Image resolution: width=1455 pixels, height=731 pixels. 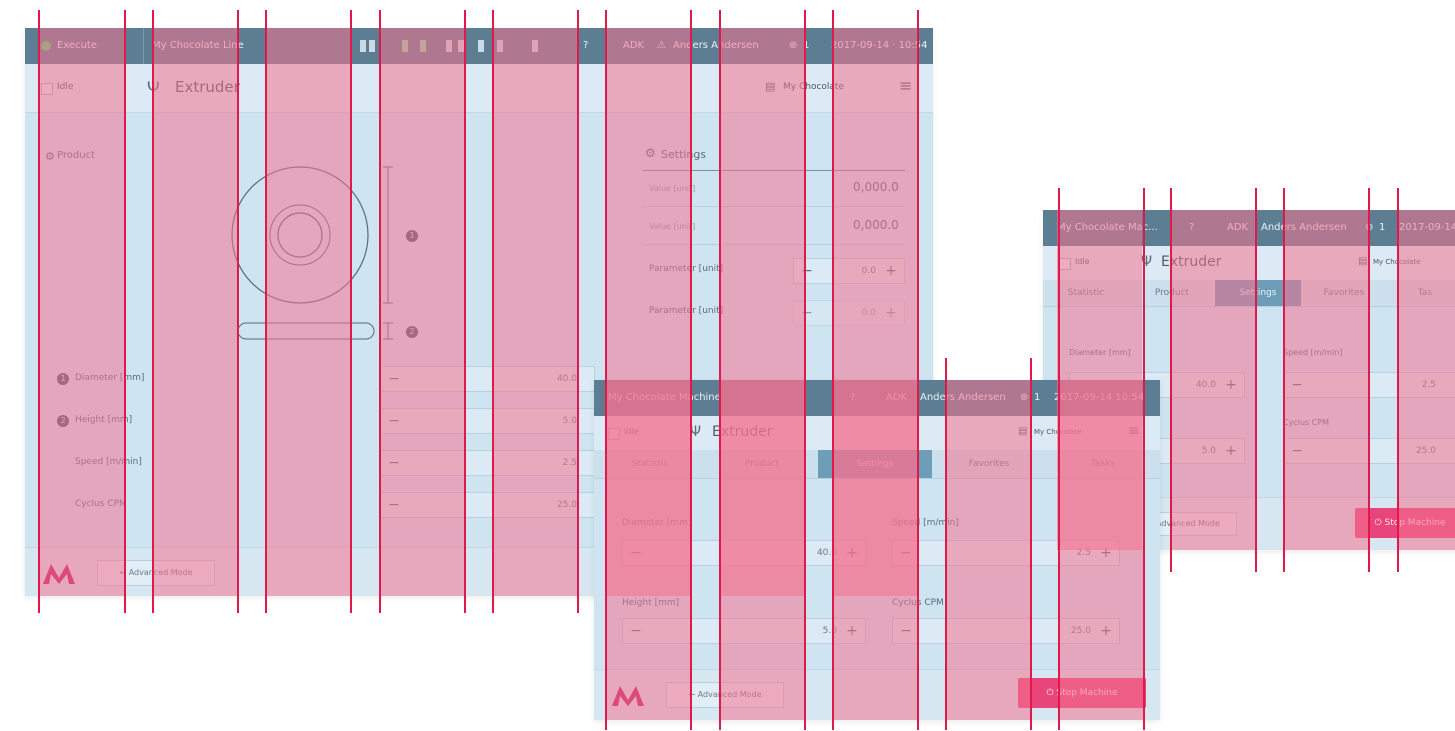 I want to click on line-name: My Chocolate Line, so click(x=193, y=46).